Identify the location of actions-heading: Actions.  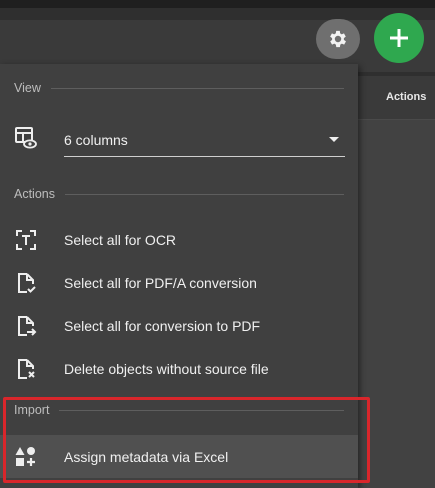
(34, 194).